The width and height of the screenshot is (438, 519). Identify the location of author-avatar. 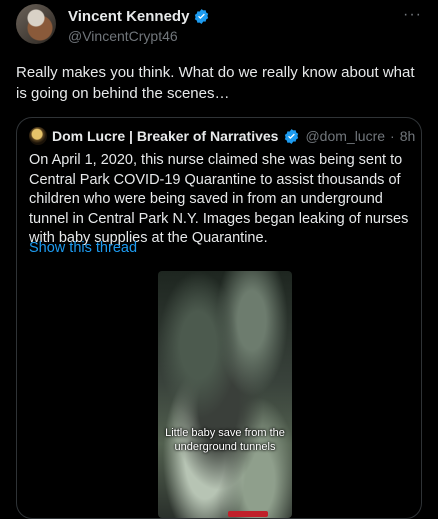
(36, 24).